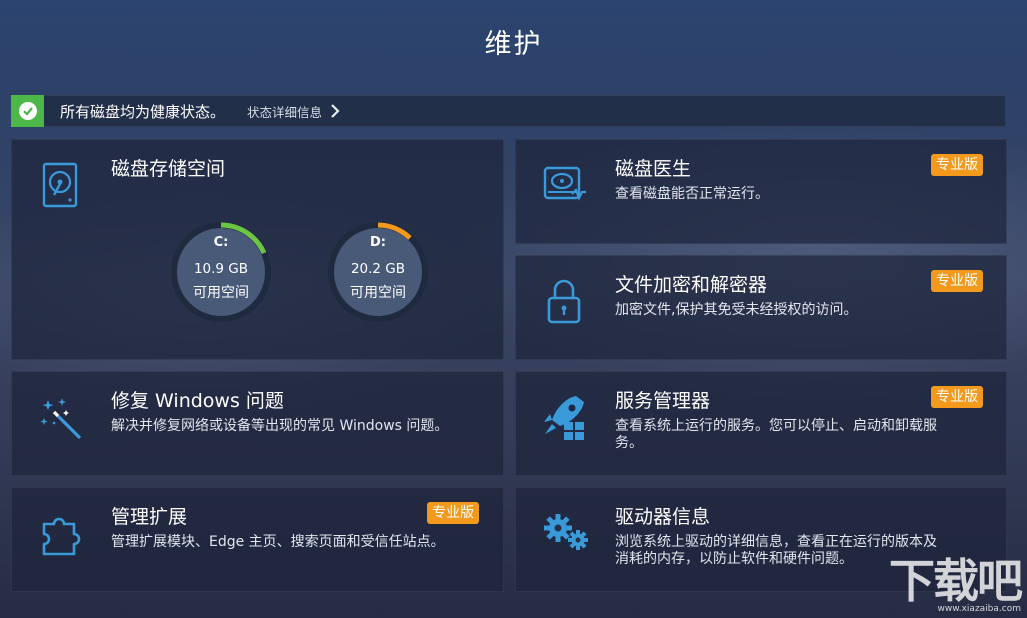  Describe the element at coordinates (956, 581) in the screenshot. I see `watermark-text: 下载吧` at that location.